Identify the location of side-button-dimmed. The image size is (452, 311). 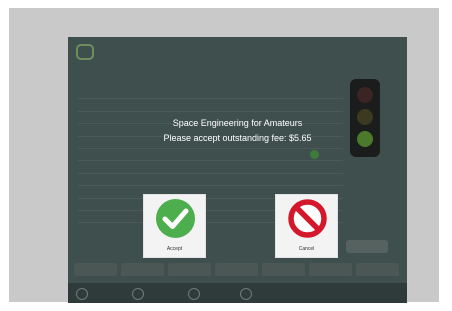
(367, 246).